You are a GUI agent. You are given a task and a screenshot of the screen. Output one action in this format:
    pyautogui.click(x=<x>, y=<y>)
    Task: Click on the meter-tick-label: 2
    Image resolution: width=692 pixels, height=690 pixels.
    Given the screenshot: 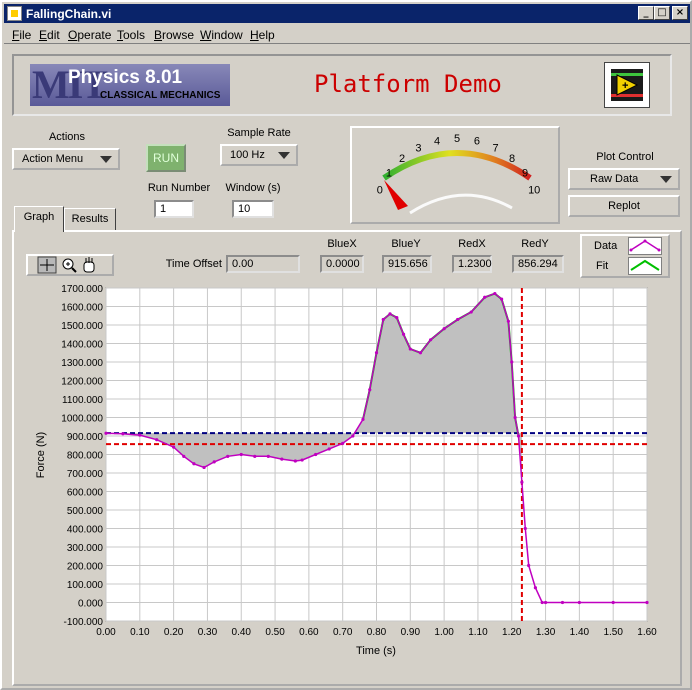 What is the action you would take?
    pyautogui.click(x=402, y=159)
    